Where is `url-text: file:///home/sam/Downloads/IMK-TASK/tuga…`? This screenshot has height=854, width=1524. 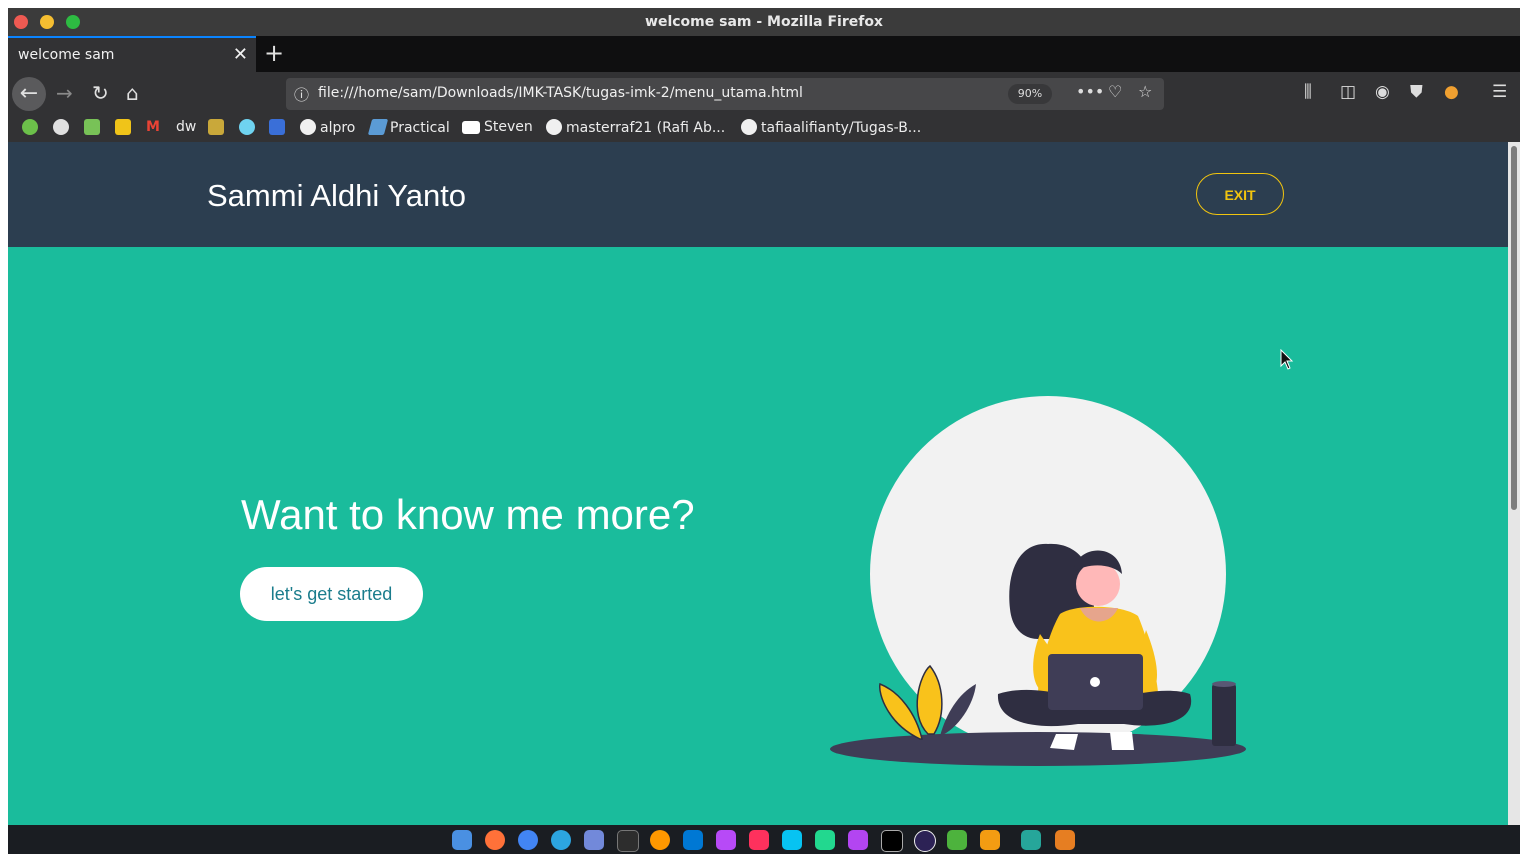 url-text: file:///home/sam/Downloads/IMK-TASK/tuga… is located at coordinates (560, 93).